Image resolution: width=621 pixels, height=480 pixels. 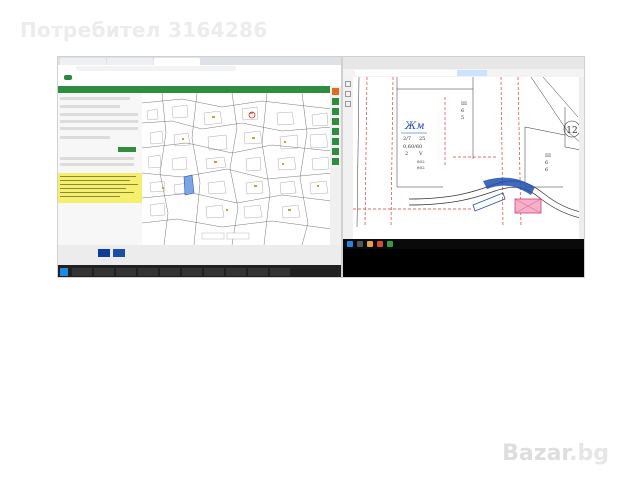 What do you see at coordinates (370, 244) in the screenshot?
I see `file-explorer-icon` at bounding box center [370, 244].